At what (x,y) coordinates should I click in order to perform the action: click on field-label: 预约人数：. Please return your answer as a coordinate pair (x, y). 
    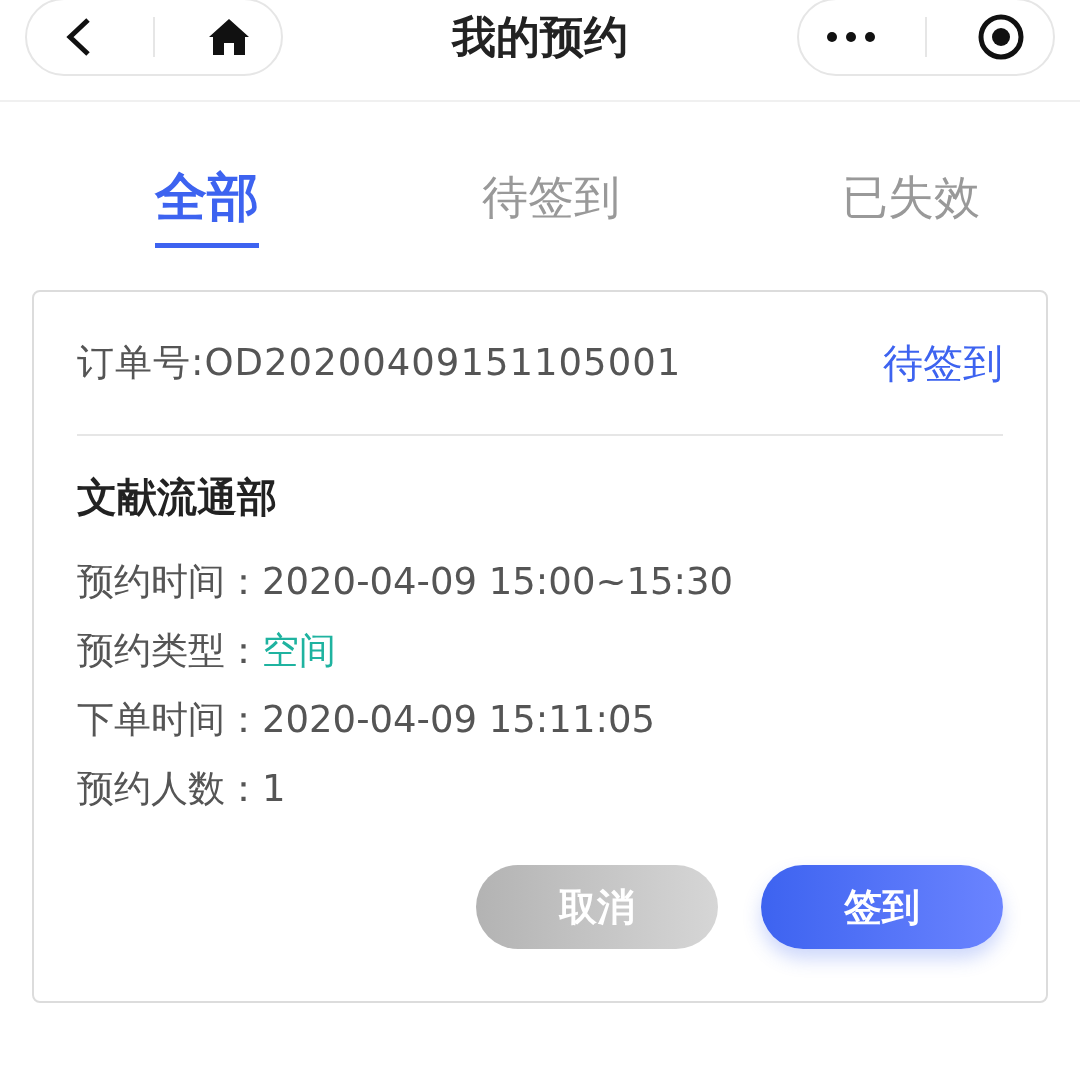
    Looking at the image, I should click on (169, 789).